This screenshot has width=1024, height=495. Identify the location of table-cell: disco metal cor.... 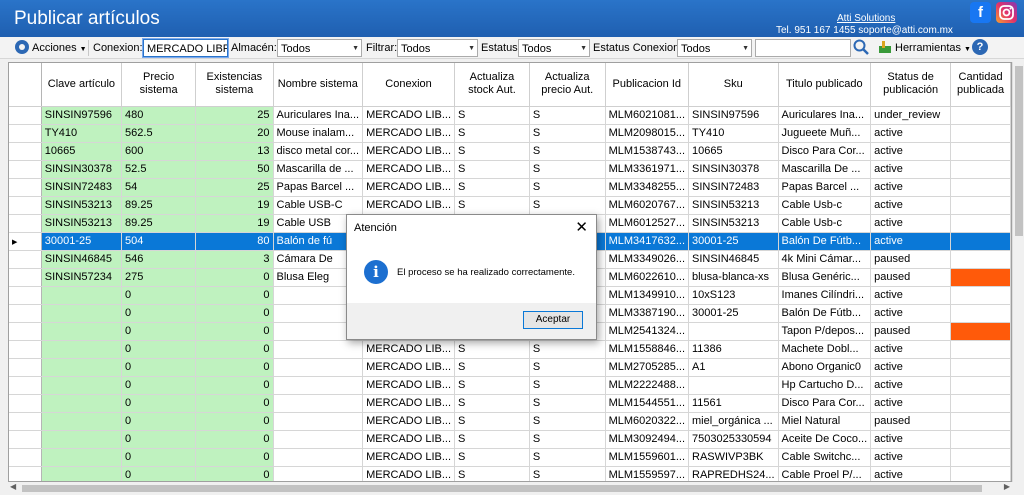
(318, 151).